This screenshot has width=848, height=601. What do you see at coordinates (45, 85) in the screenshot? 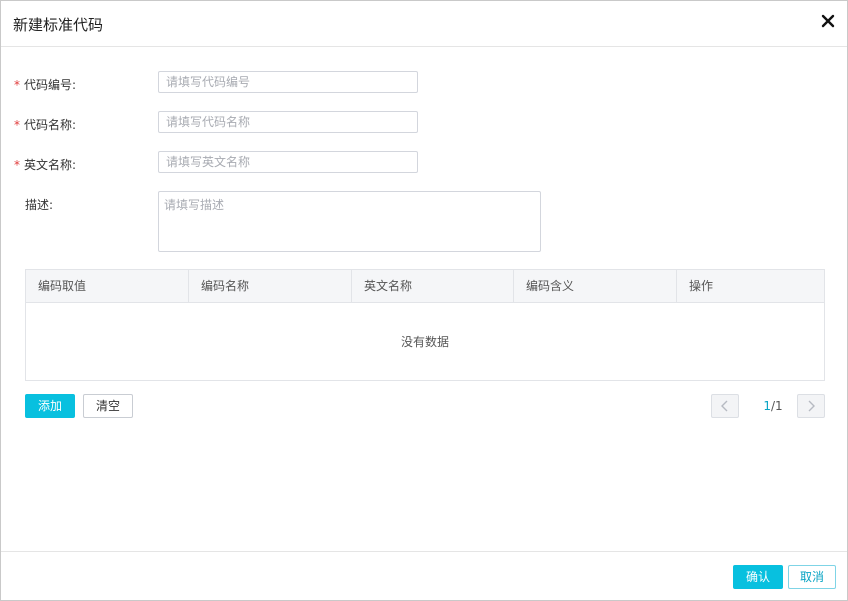
I see `code-number-label: * 代码编号:` at bounding box center [45, 85].